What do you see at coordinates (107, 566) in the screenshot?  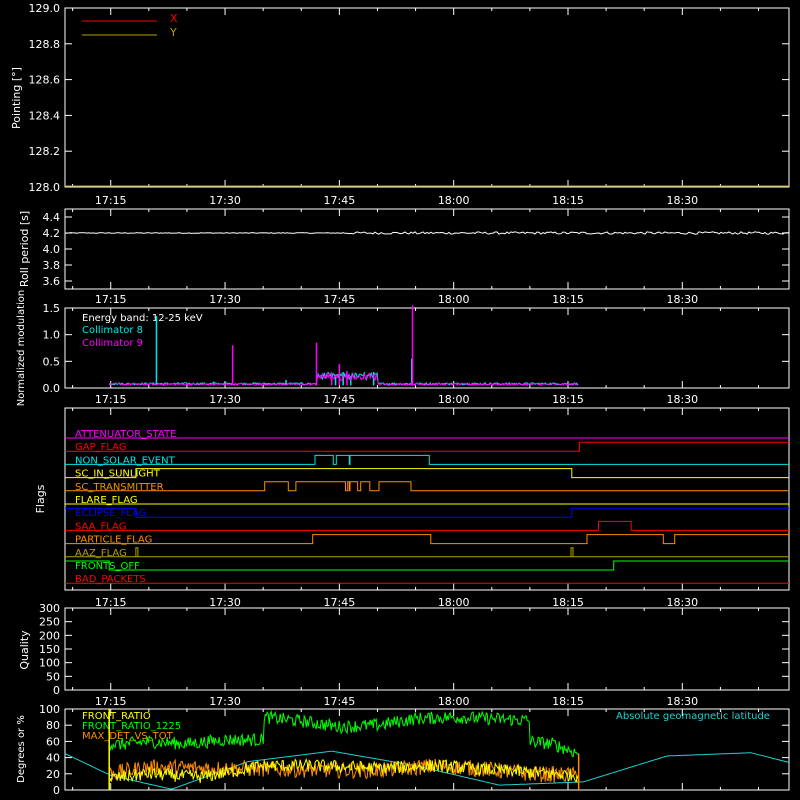 I see `flag-label-fronts-off: FRONTS_OFF` at bounding box center [107, 566].